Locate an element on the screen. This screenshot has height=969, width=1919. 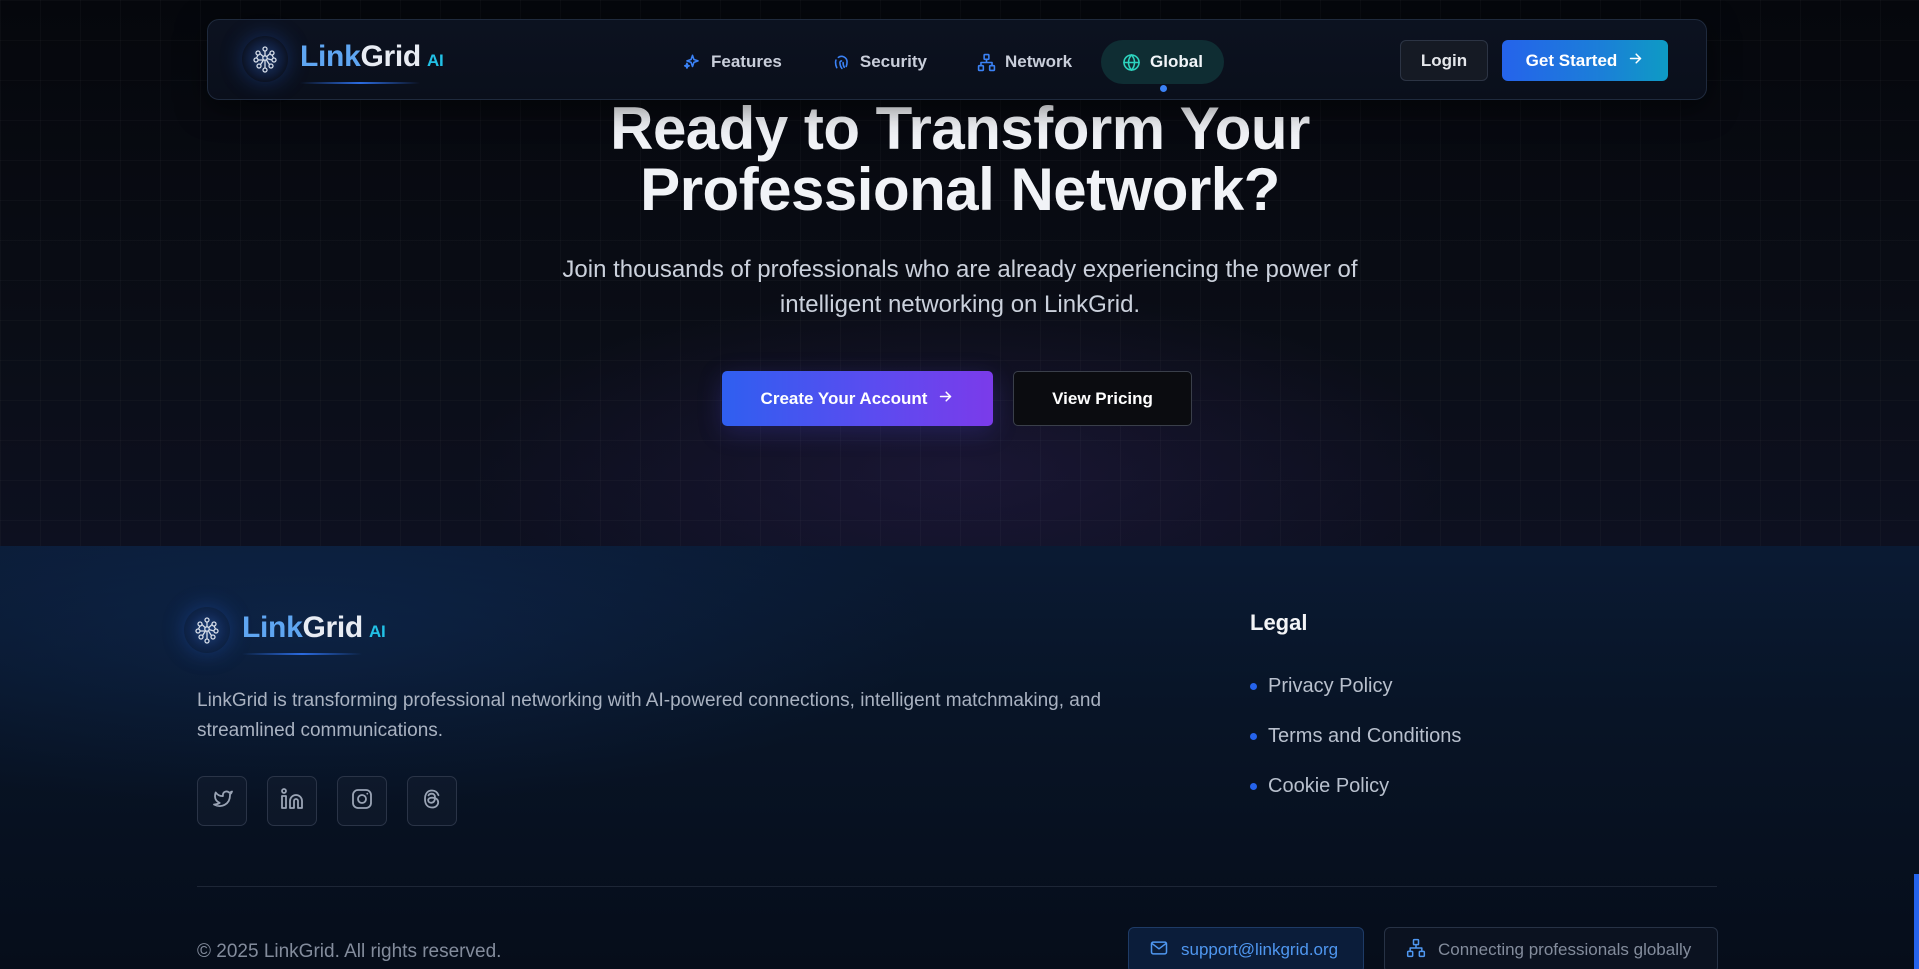
brand-word-grid: Grid is located at coordinates (390, 56).